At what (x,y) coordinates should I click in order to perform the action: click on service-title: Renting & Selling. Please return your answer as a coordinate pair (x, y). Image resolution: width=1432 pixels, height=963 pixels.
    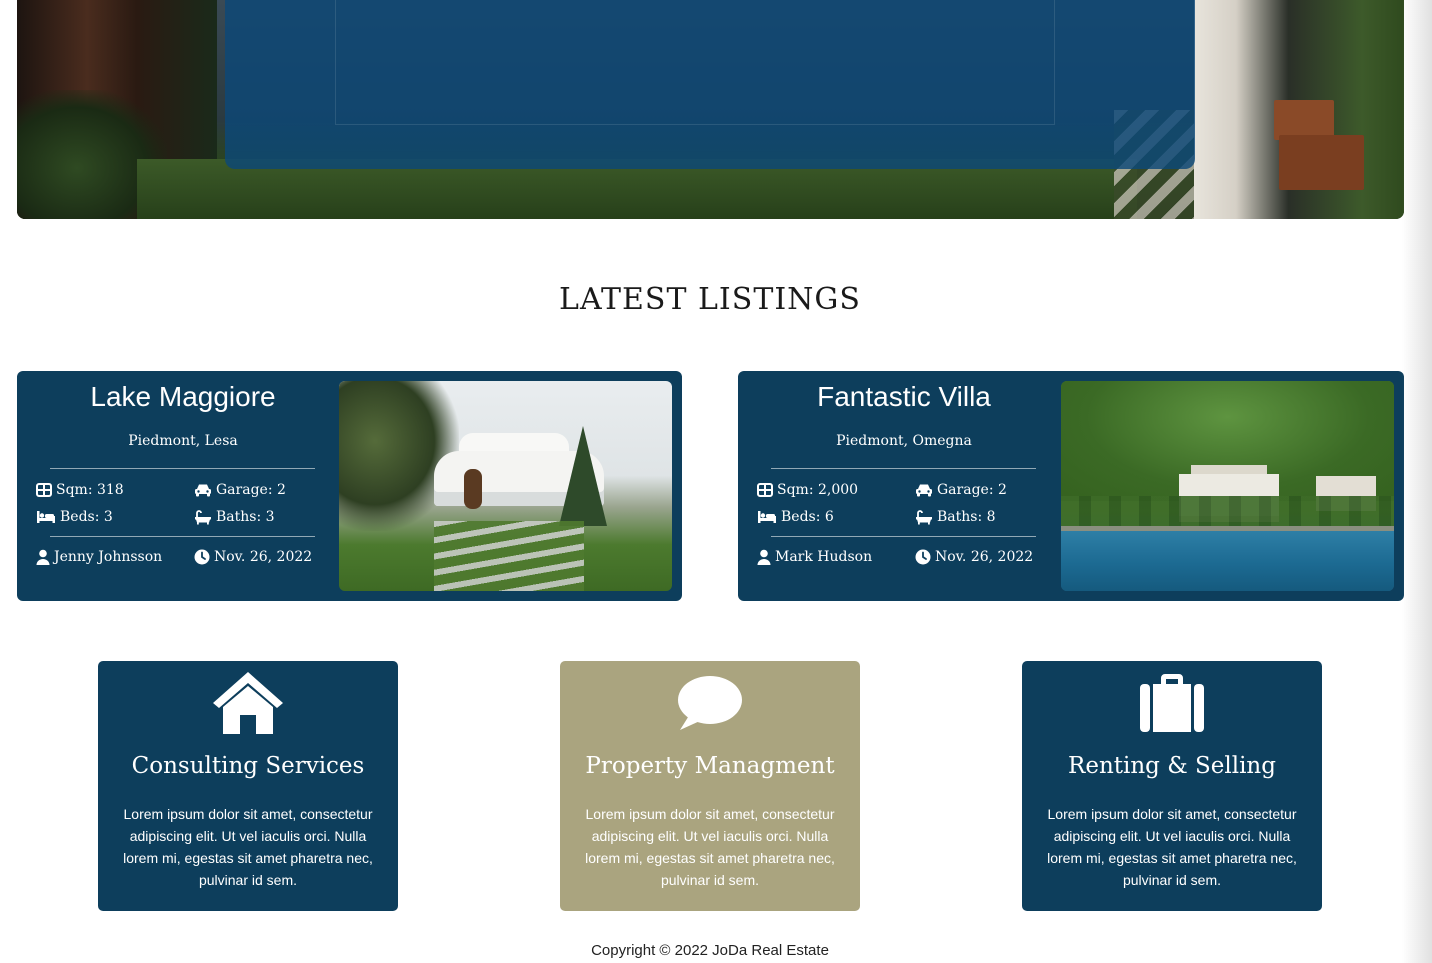
    Looking at the image, I should click on (1172, 766).